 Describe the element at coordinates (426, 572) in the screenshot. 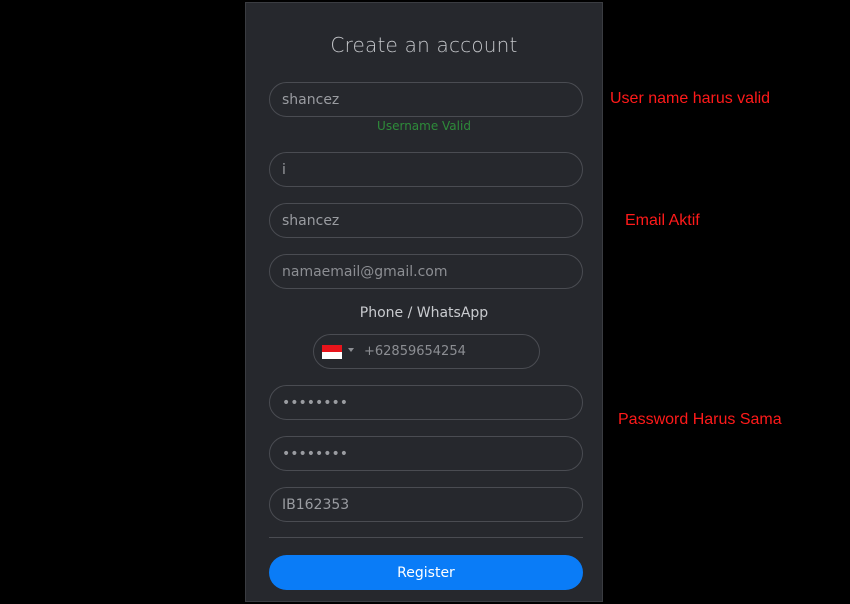

I see `register-button: Register` at that location.